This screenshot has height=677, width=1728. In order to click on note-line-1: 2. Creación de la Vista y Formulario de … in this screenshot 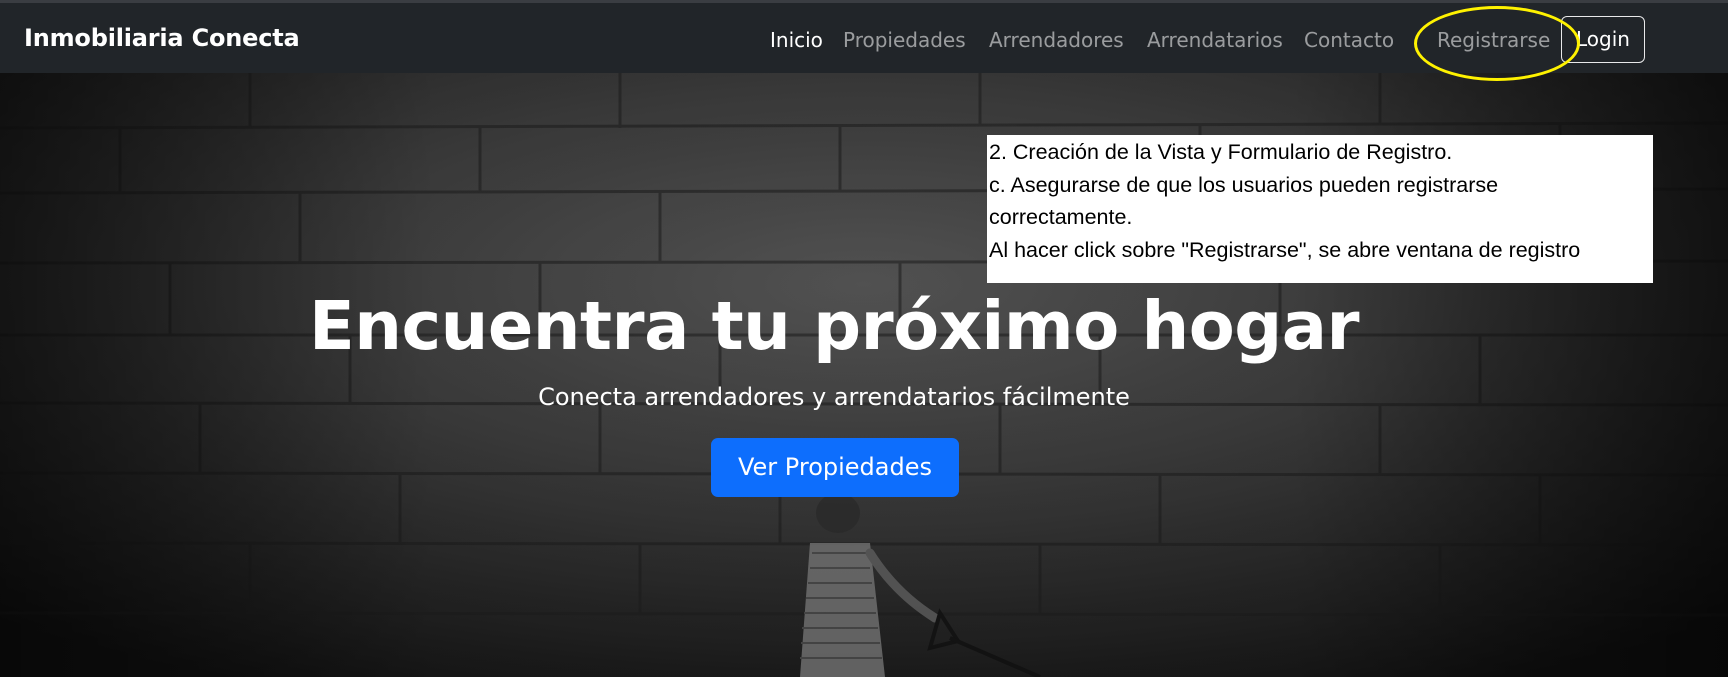, I will do `click(1221, 152)`.